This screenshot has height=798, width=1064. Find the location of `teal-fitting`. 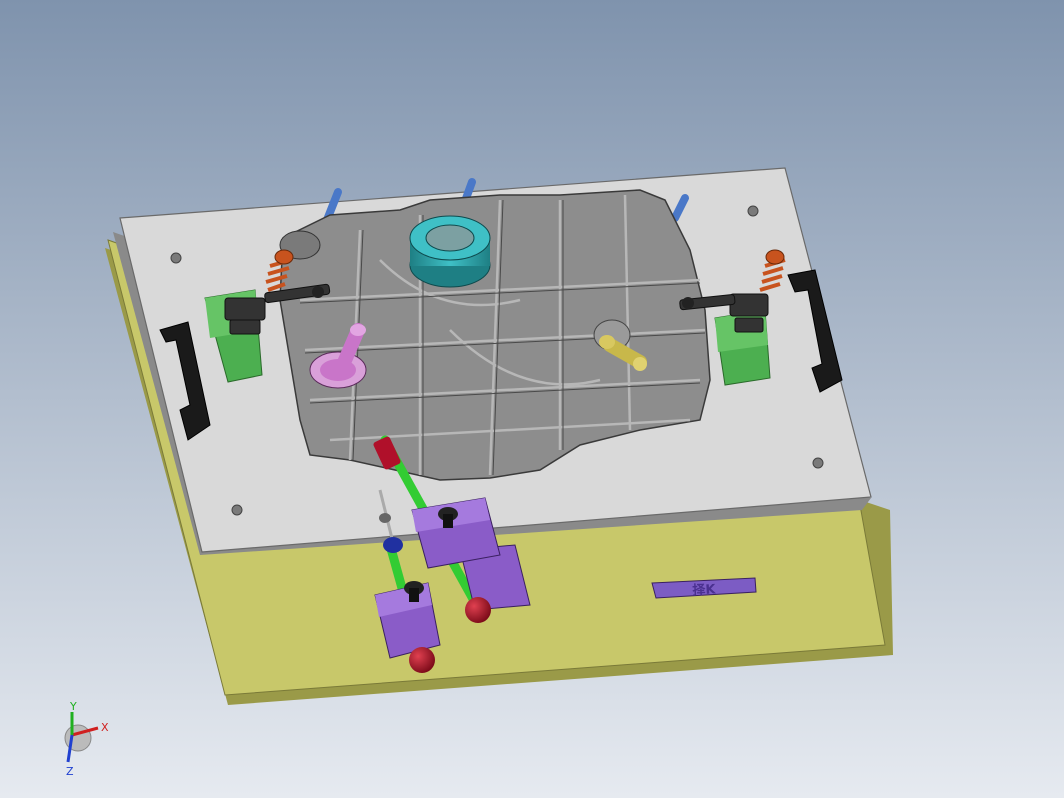

teal-fitting is located at coordinates (450, 251).